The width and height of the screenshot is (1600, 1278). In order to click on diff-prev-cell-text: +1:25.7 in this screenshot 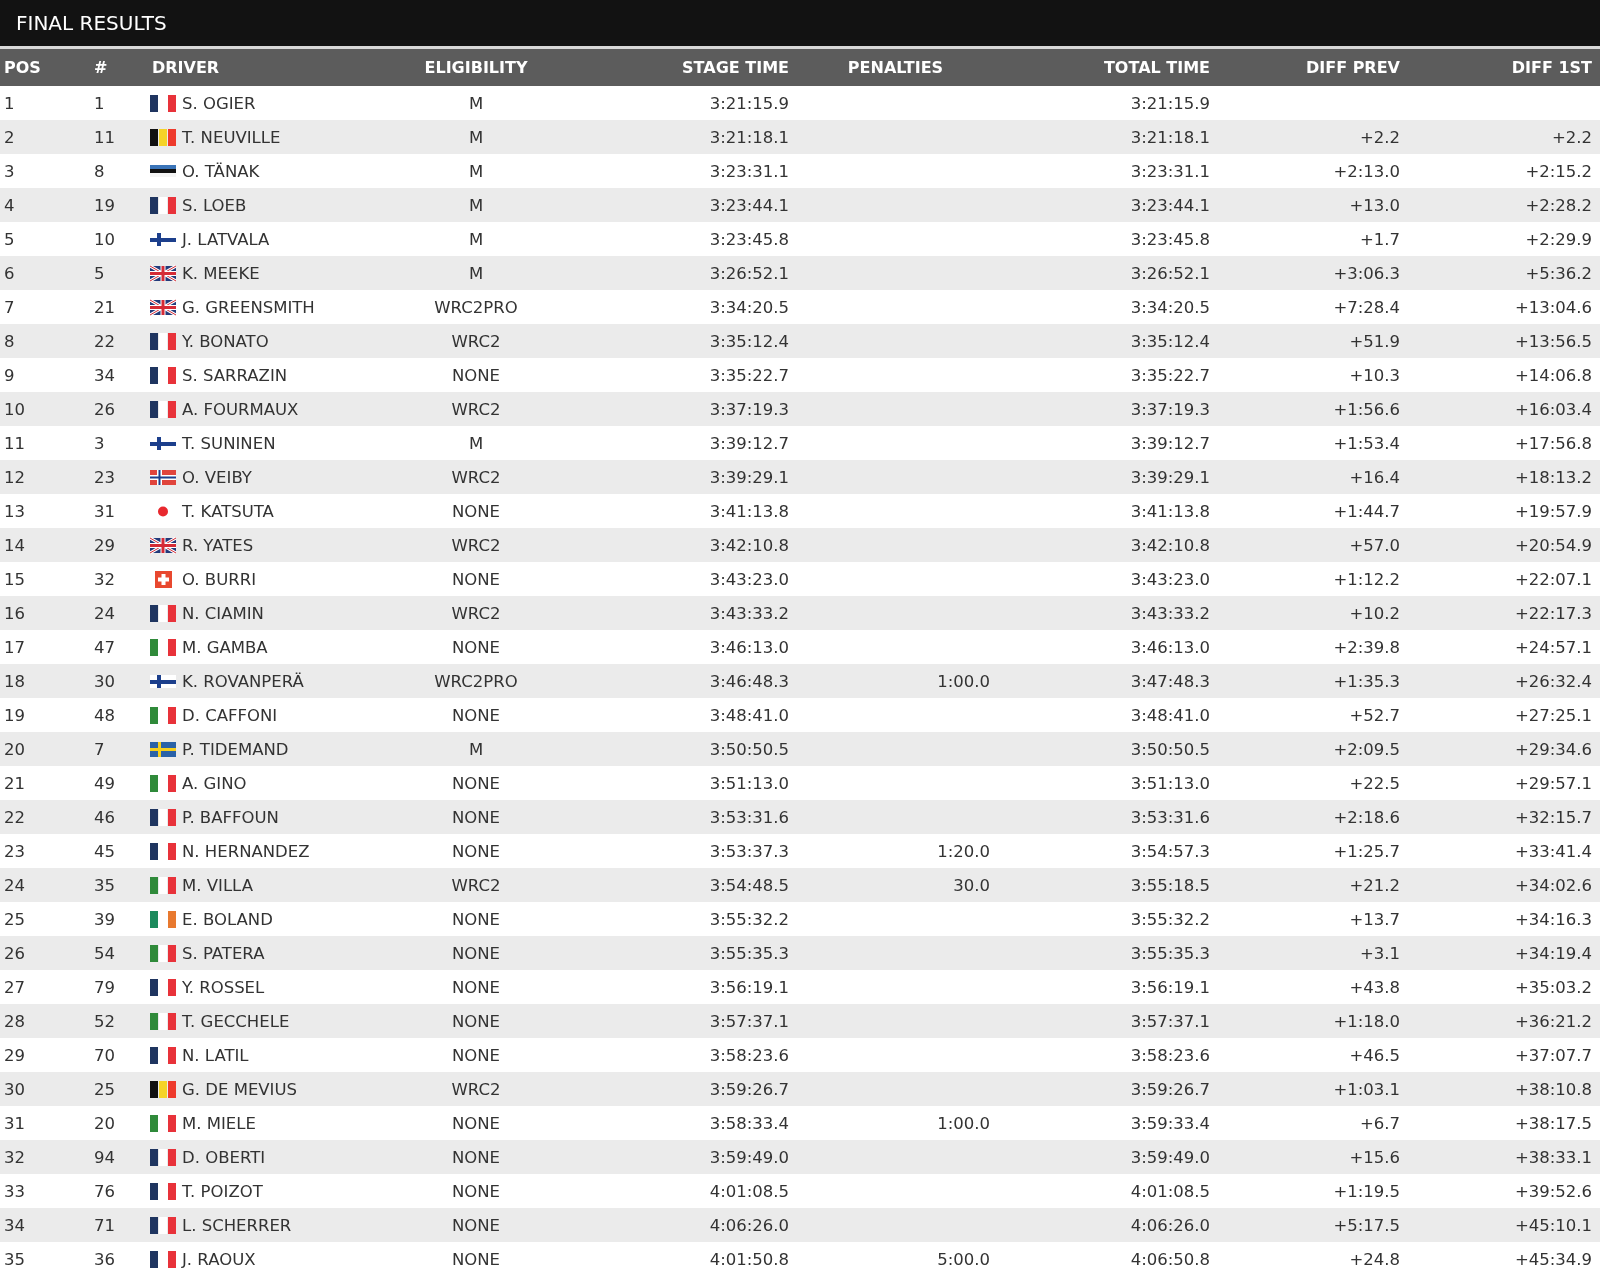, I will do `click(1366, 851)`.